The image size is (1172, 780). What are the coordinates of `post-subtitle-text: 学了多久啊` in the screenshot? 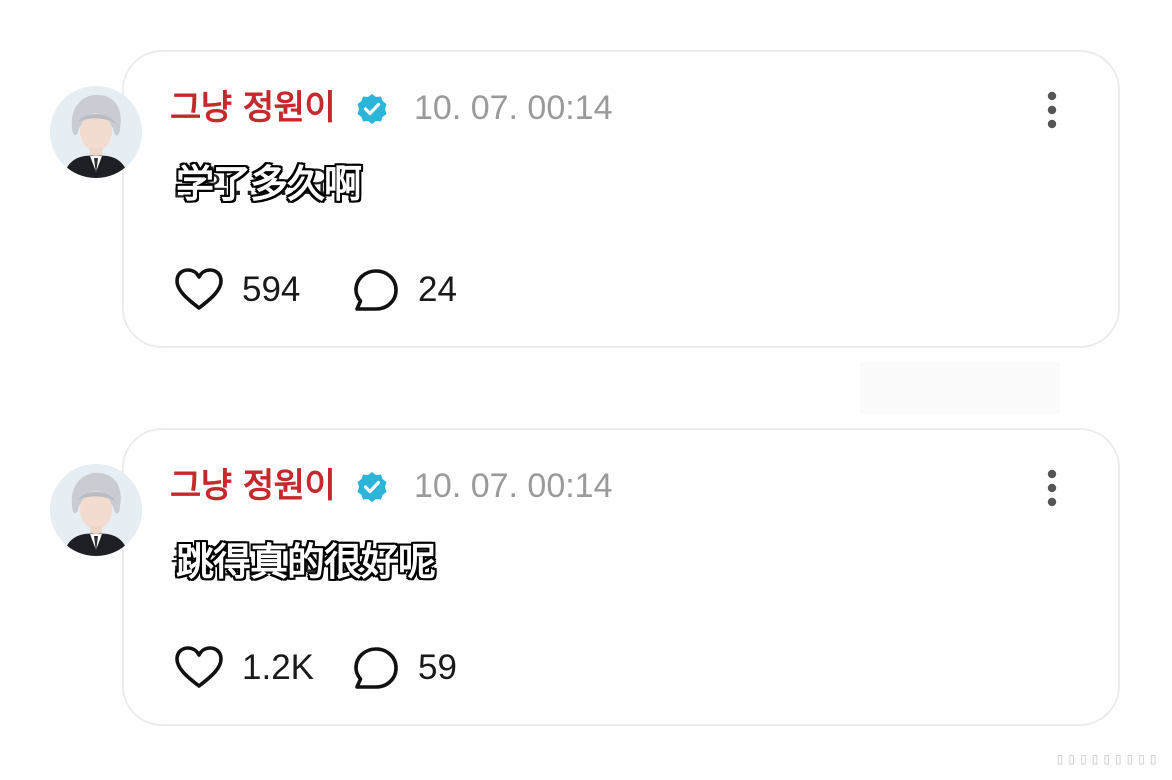 It's located at (269, 184).